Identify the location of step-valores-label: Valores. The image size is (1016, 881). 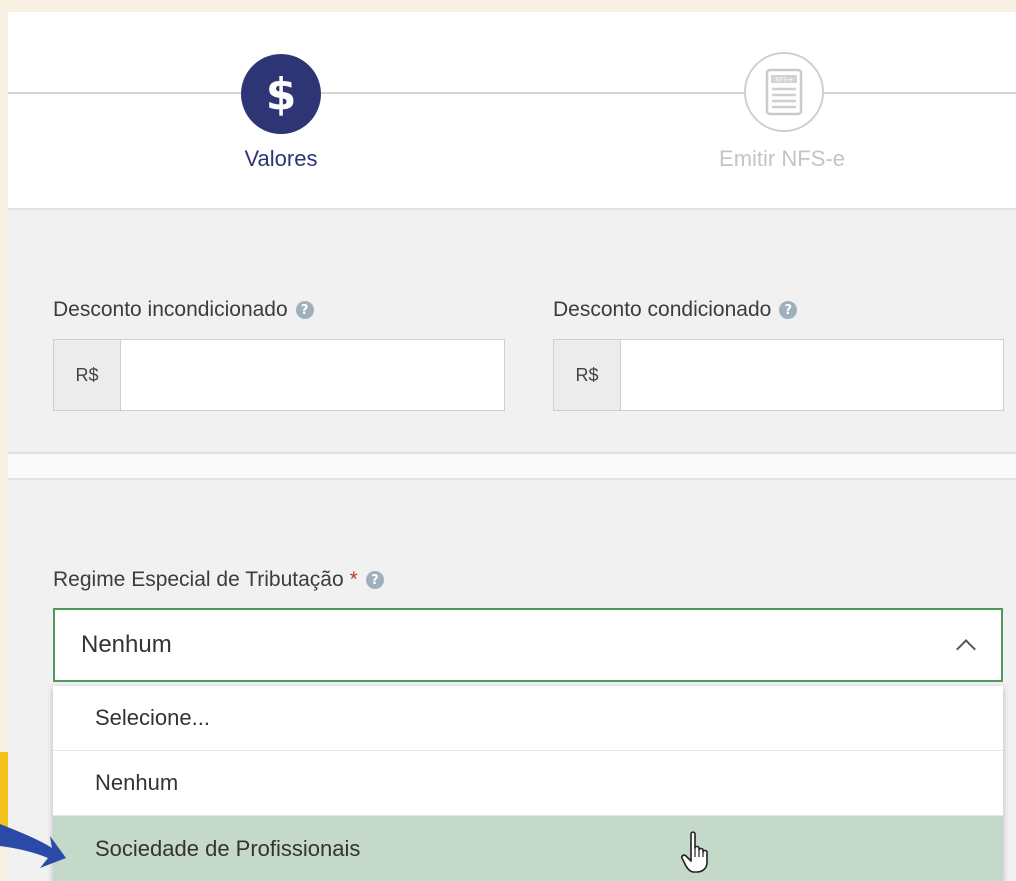
(281, 159).